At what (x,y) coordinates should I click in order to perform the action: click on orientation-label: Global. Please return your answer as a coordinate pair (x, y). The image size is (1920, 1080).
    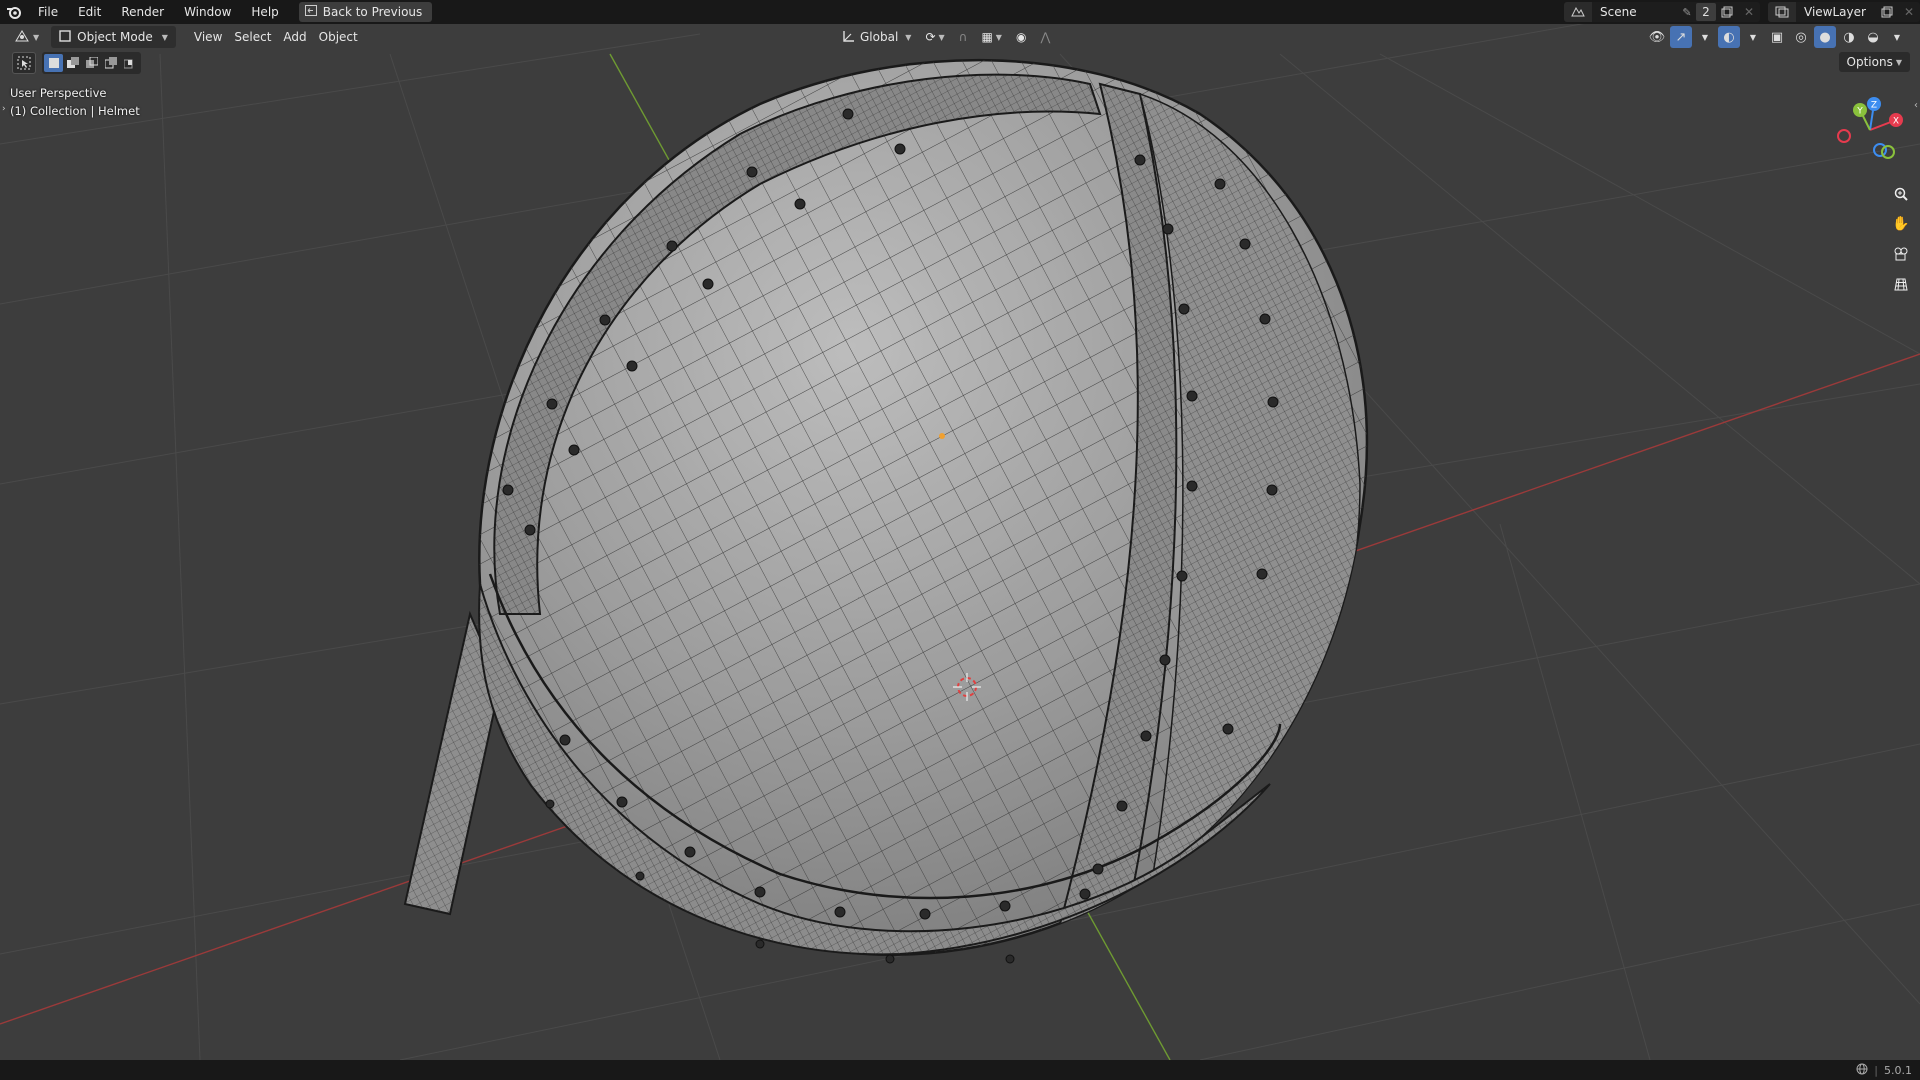
    Looking at the image, I should click on (879, 37).